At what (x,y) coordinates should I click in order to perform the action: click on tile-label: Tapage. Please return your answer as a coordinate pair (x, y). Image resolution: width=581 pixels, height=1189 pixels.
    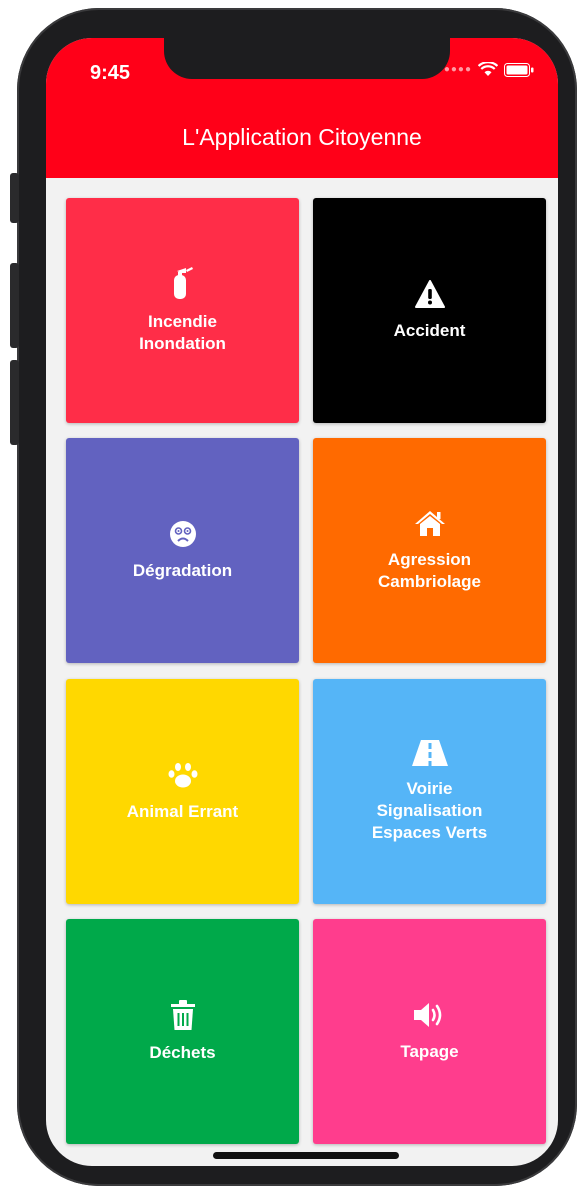
    Looking at the image, I should click on (429, 1051).